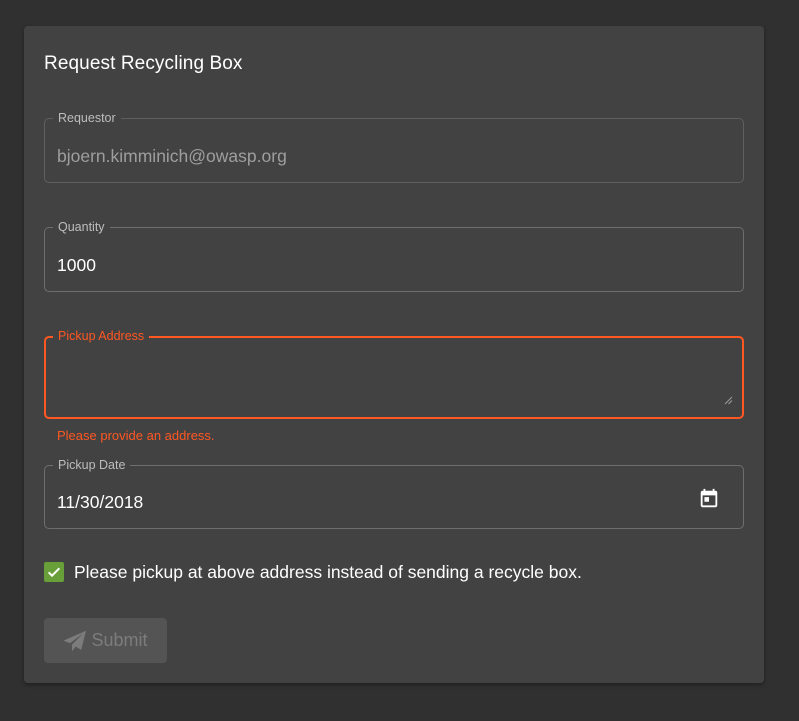  Describe the element at coordinates (101, 336) in the screenshot. I see `pickup-address-label: Pickup Address` at that location.